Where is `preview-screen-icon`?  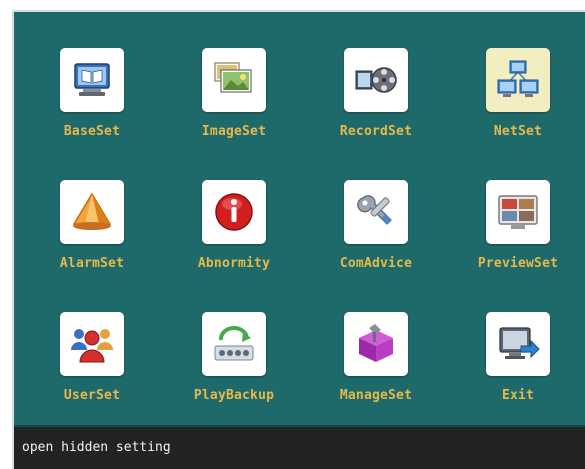 preview-screen-icon is located at coordinates (518, 212).